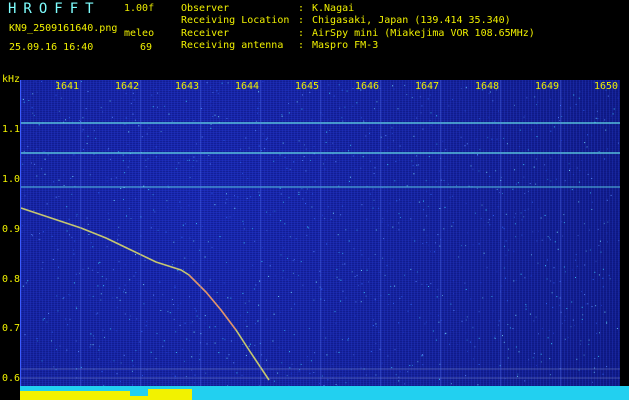 Image resolution: width=629 pixels, height=400 pixels. I want to click on x-tick-label: 1641, so click(67, 86).